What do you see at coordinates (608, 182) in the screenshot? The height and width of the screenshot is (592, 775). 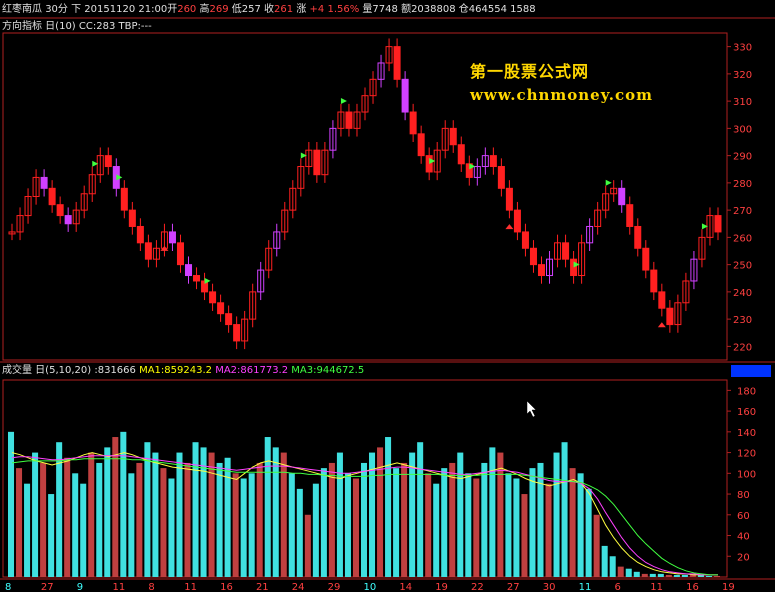 I see `buy-signal-flag-icon` at bounding box center [608, 182].